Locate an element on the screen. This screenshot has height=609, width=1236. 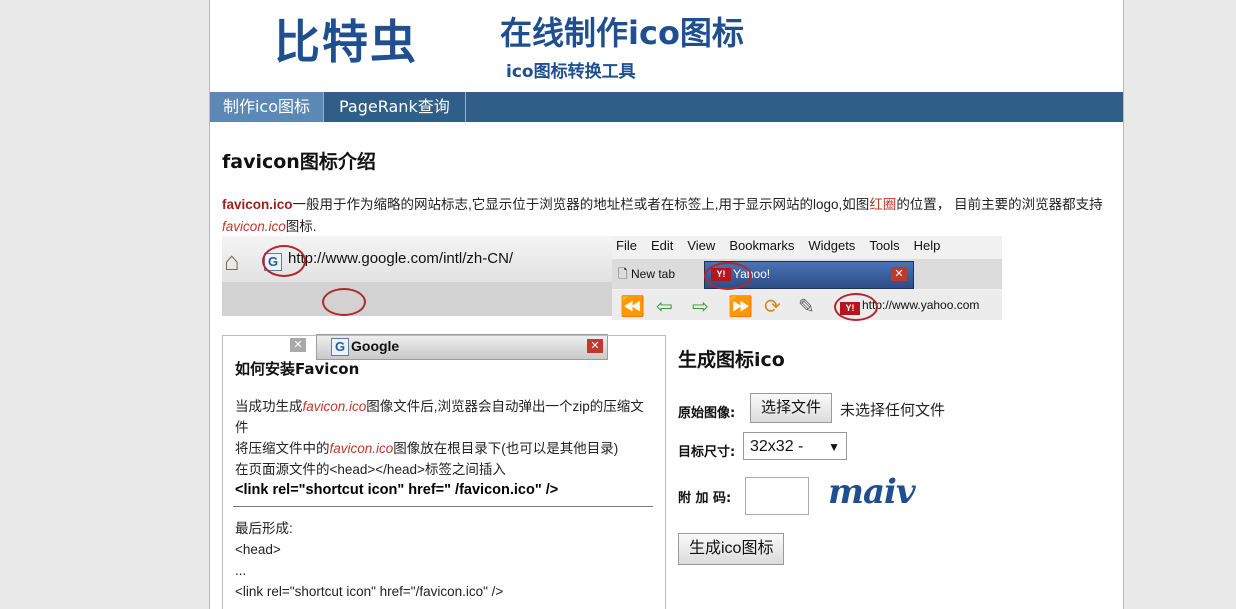
install-step-3: 在页面源文件的<head></head>标签之间插入 is located at coordinates (370, 469).